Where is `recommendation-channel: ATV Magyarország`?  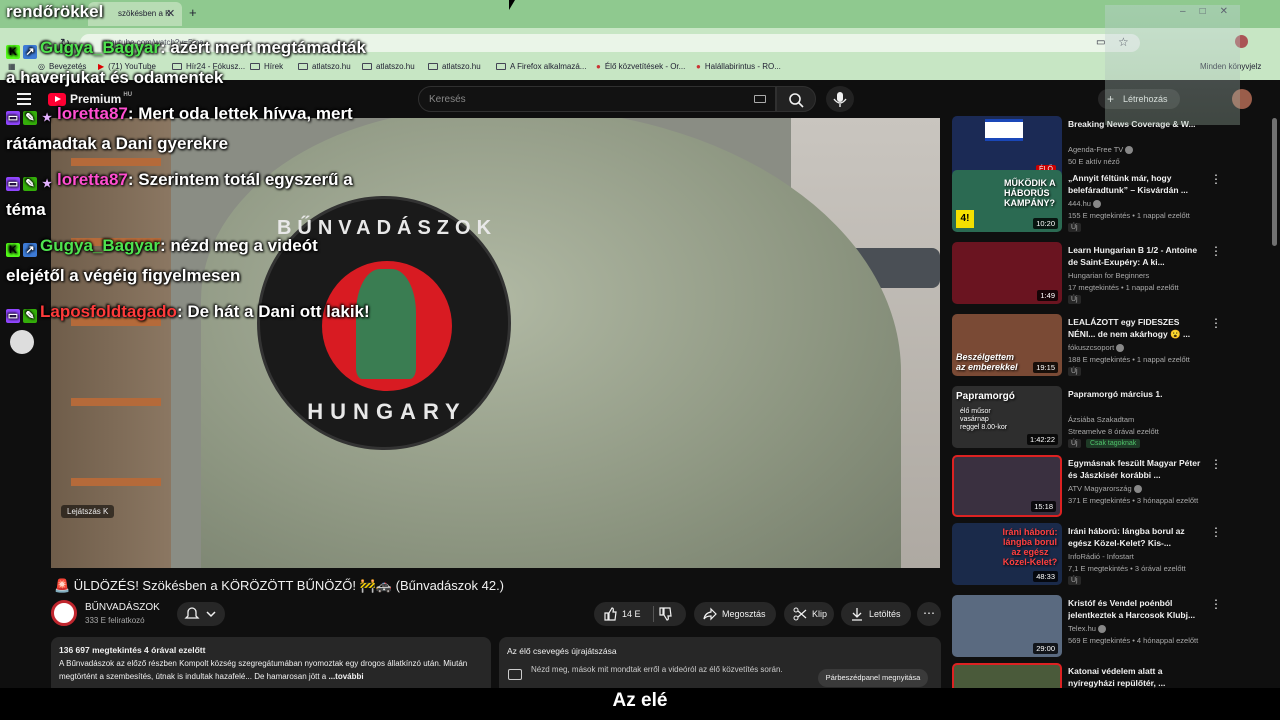 recommendation-channel: ATV Magyarország is located at coordinates (1105, 489).